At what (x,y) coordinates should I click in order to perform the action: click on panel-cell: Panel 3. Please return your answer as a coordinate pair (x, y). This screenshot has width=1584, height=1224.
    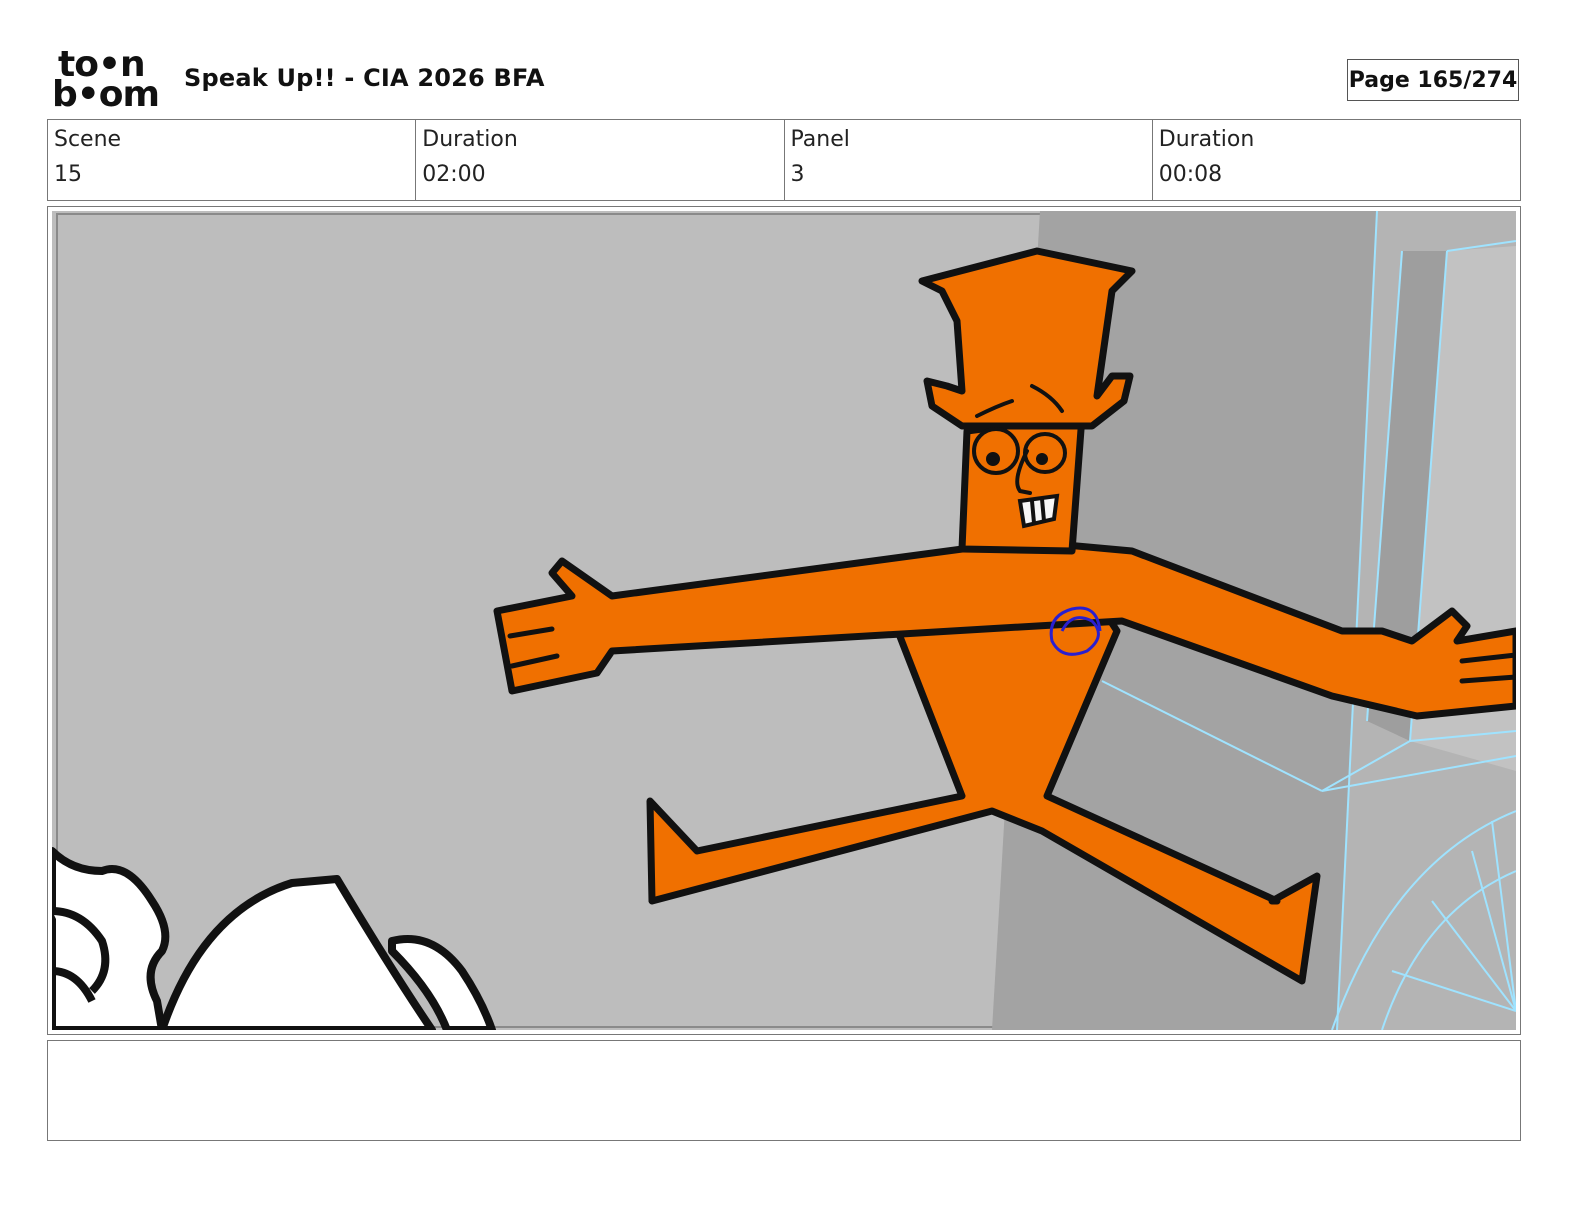
    Looking at the image, I should click on (969, 160).